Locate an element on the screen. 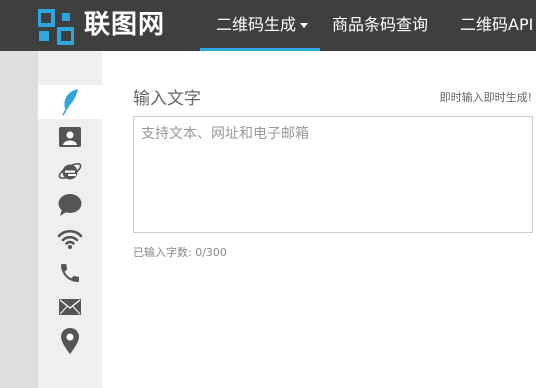  sidebar-item-location is located at coordinates (70, 341).